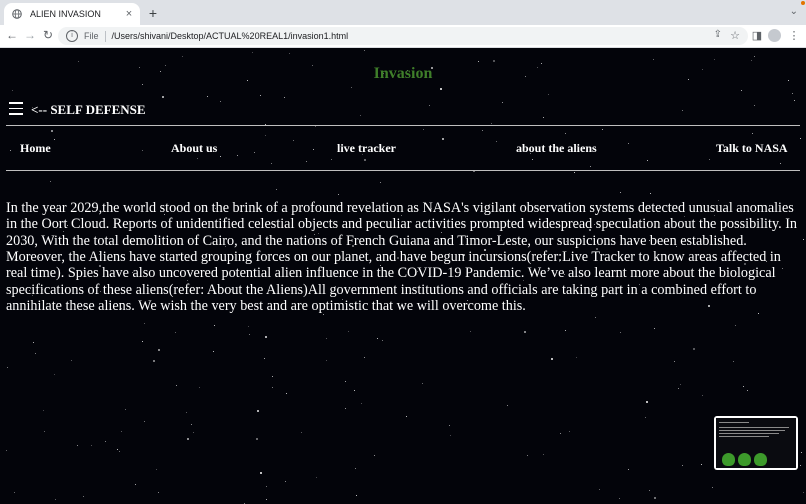 The image size is (806, 504). I want to click on nav-about-the-aliens: about the aliens, so click(556, 148).